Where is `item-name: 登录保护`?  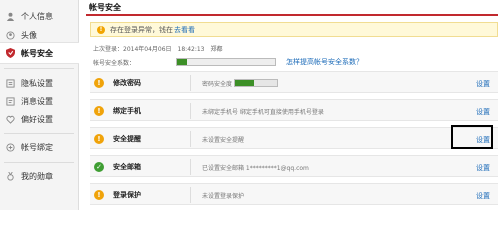
item-name: 登录保护 is located at coordinates (127, 195).